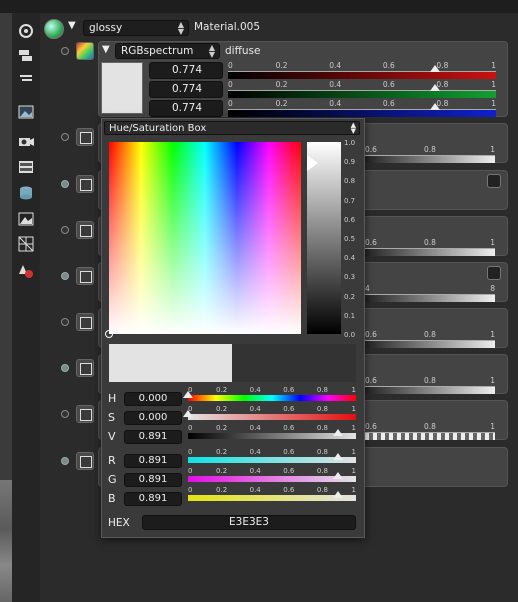 This screenshot has width=518, height=602. Describe the element at coordinates (136, 28) in the screenshot. I see `material-type-dropdown: glossy ▲ ▼` at that location.